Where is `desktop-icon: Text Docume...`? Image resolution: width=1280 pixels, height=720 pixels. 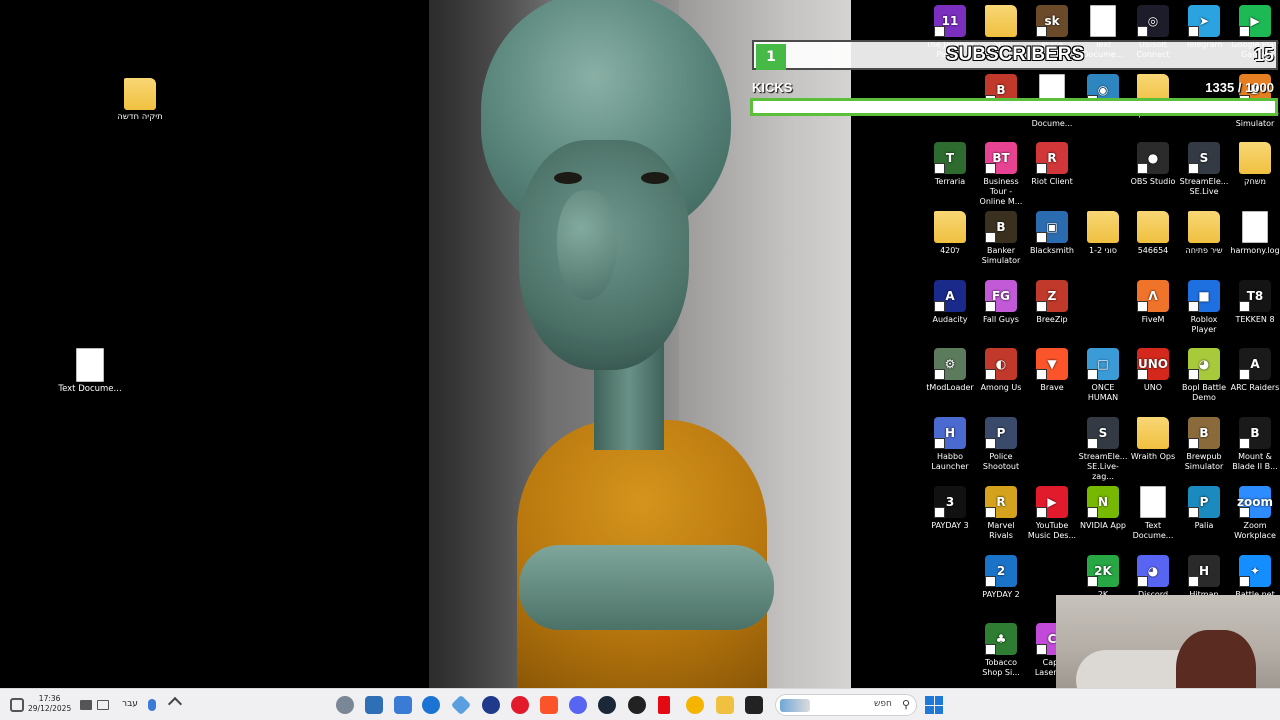
desktop-icon: Text Docume... is located at coordinates (1153, 513).